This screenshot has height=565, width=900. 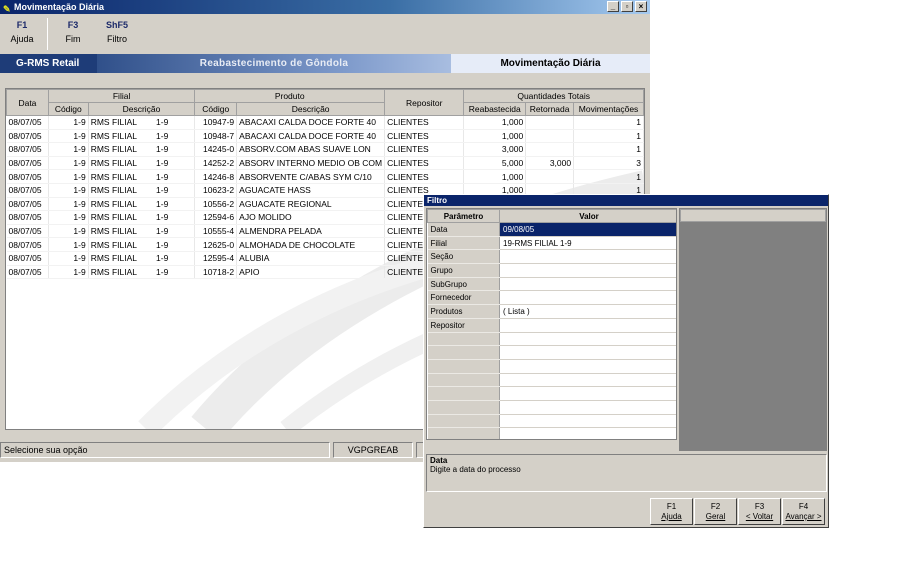 I want to click on param-row: Seção, so click(x=551, y=257).